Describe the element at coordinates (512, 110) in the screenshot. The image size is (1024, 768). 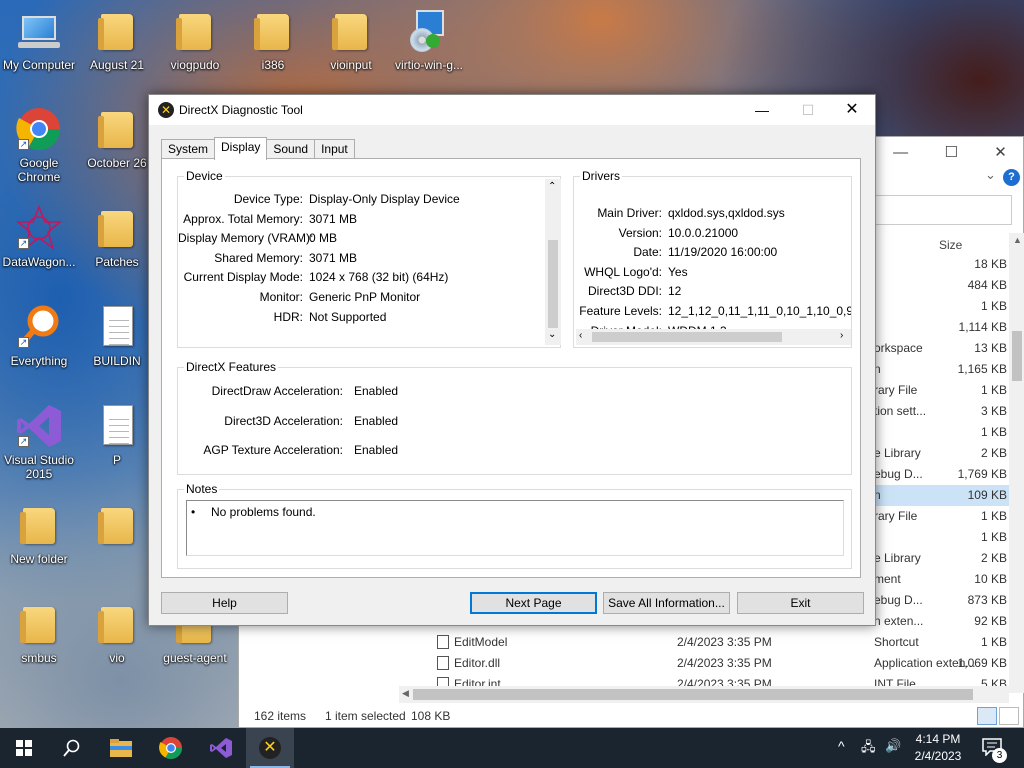
I see `title-bar: ✕ DirectX Diagnostic Tool — ☐ ✕` at that location.